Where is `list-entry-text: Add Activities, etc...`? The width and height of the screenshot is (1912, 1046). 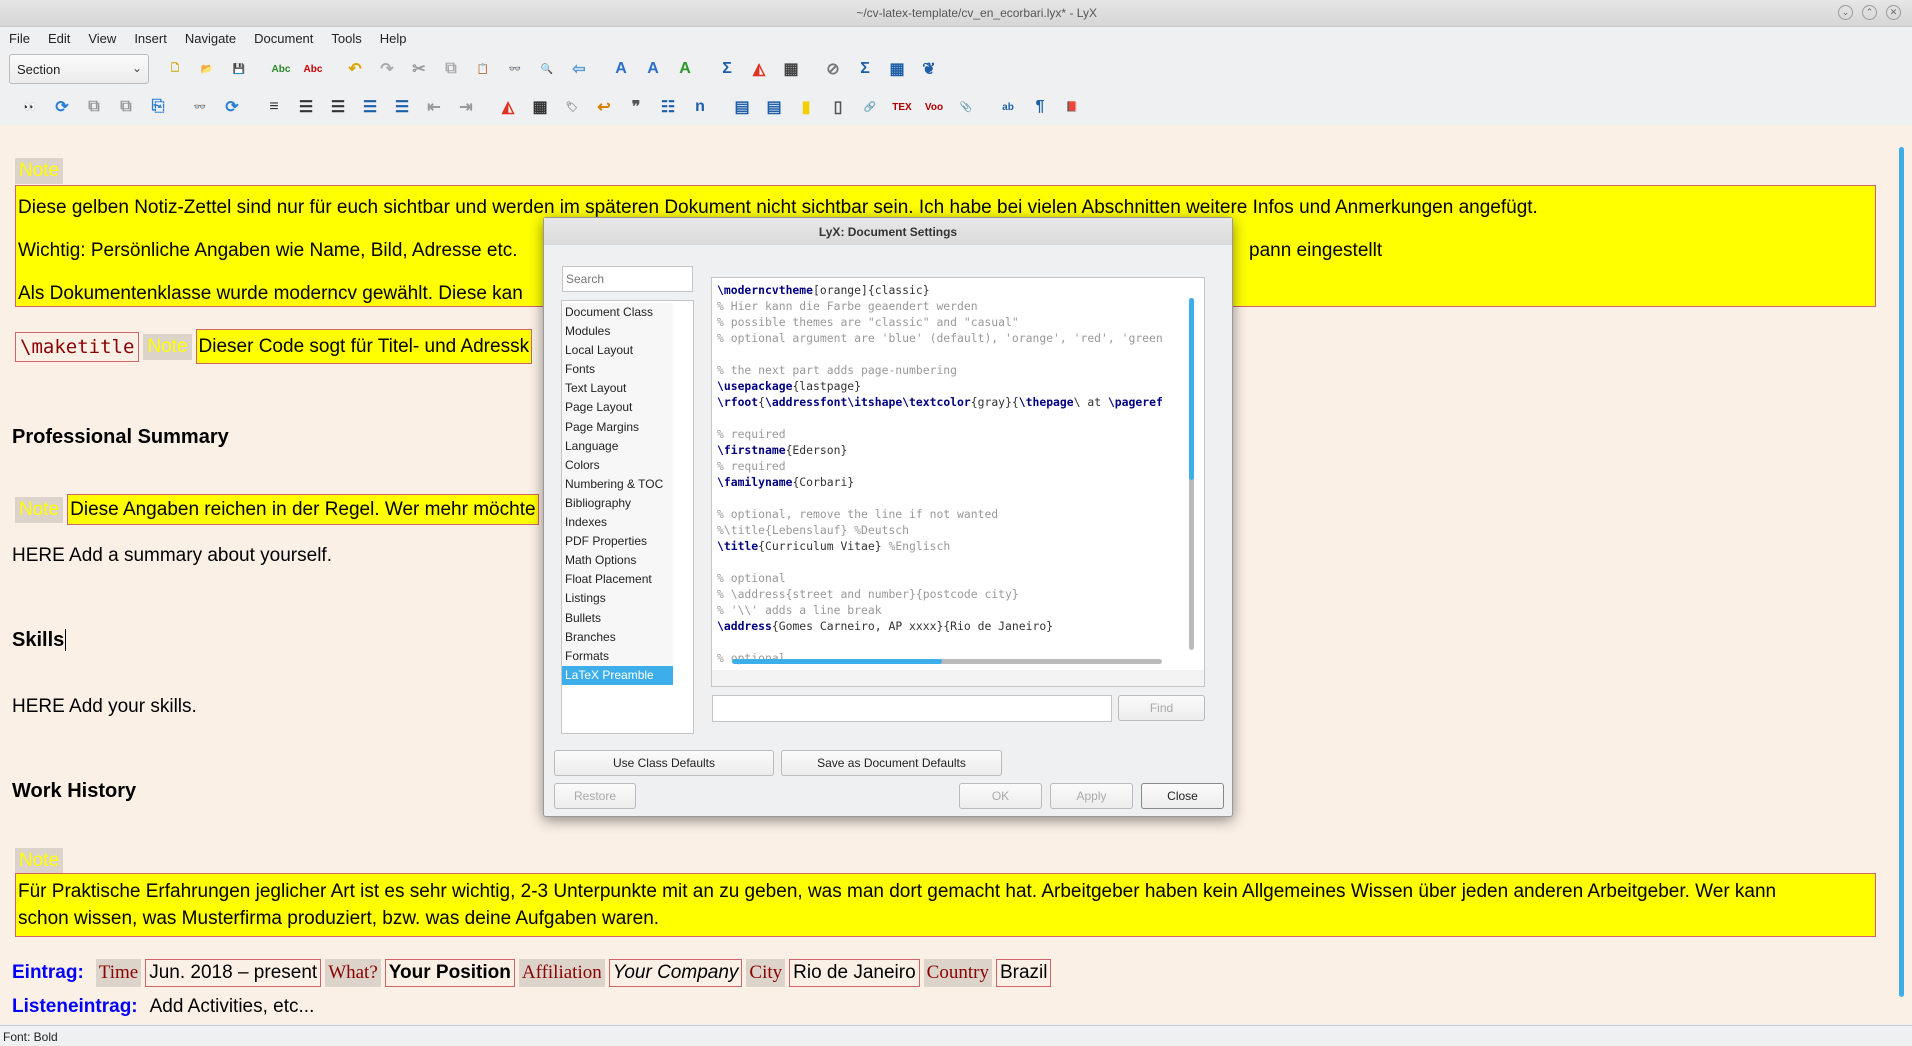
list-entry-text: Add Activities, etc... is located at coordinates (232, 1007).